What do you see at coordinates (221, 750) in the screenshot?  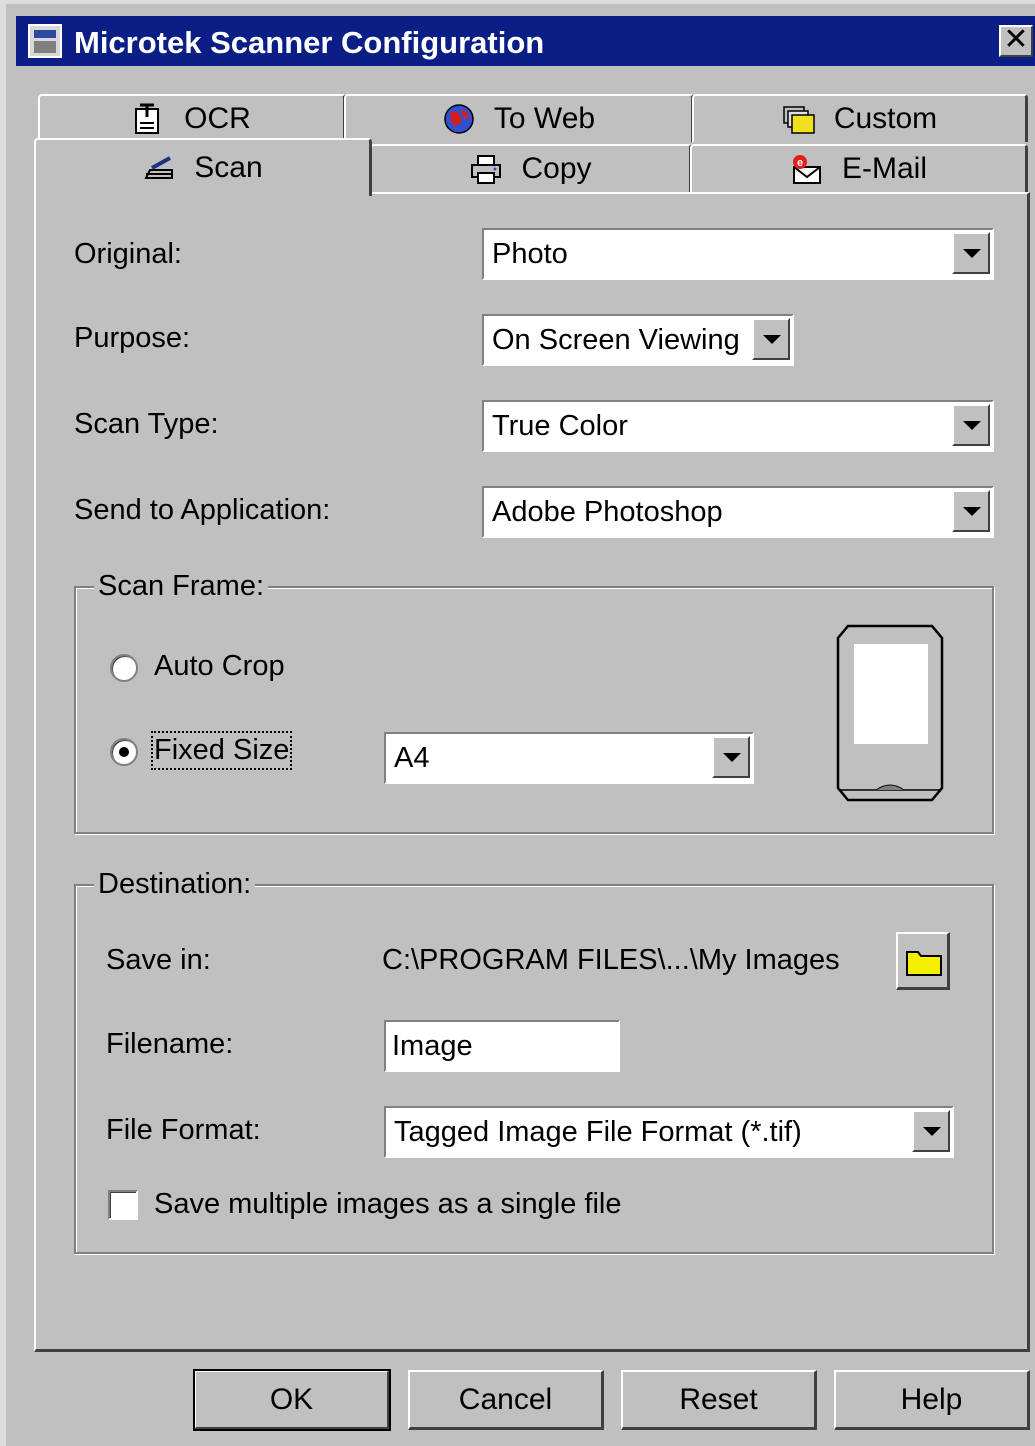 I see `fixed-size-label: Fixed Size` at bounding box center [221, 750].